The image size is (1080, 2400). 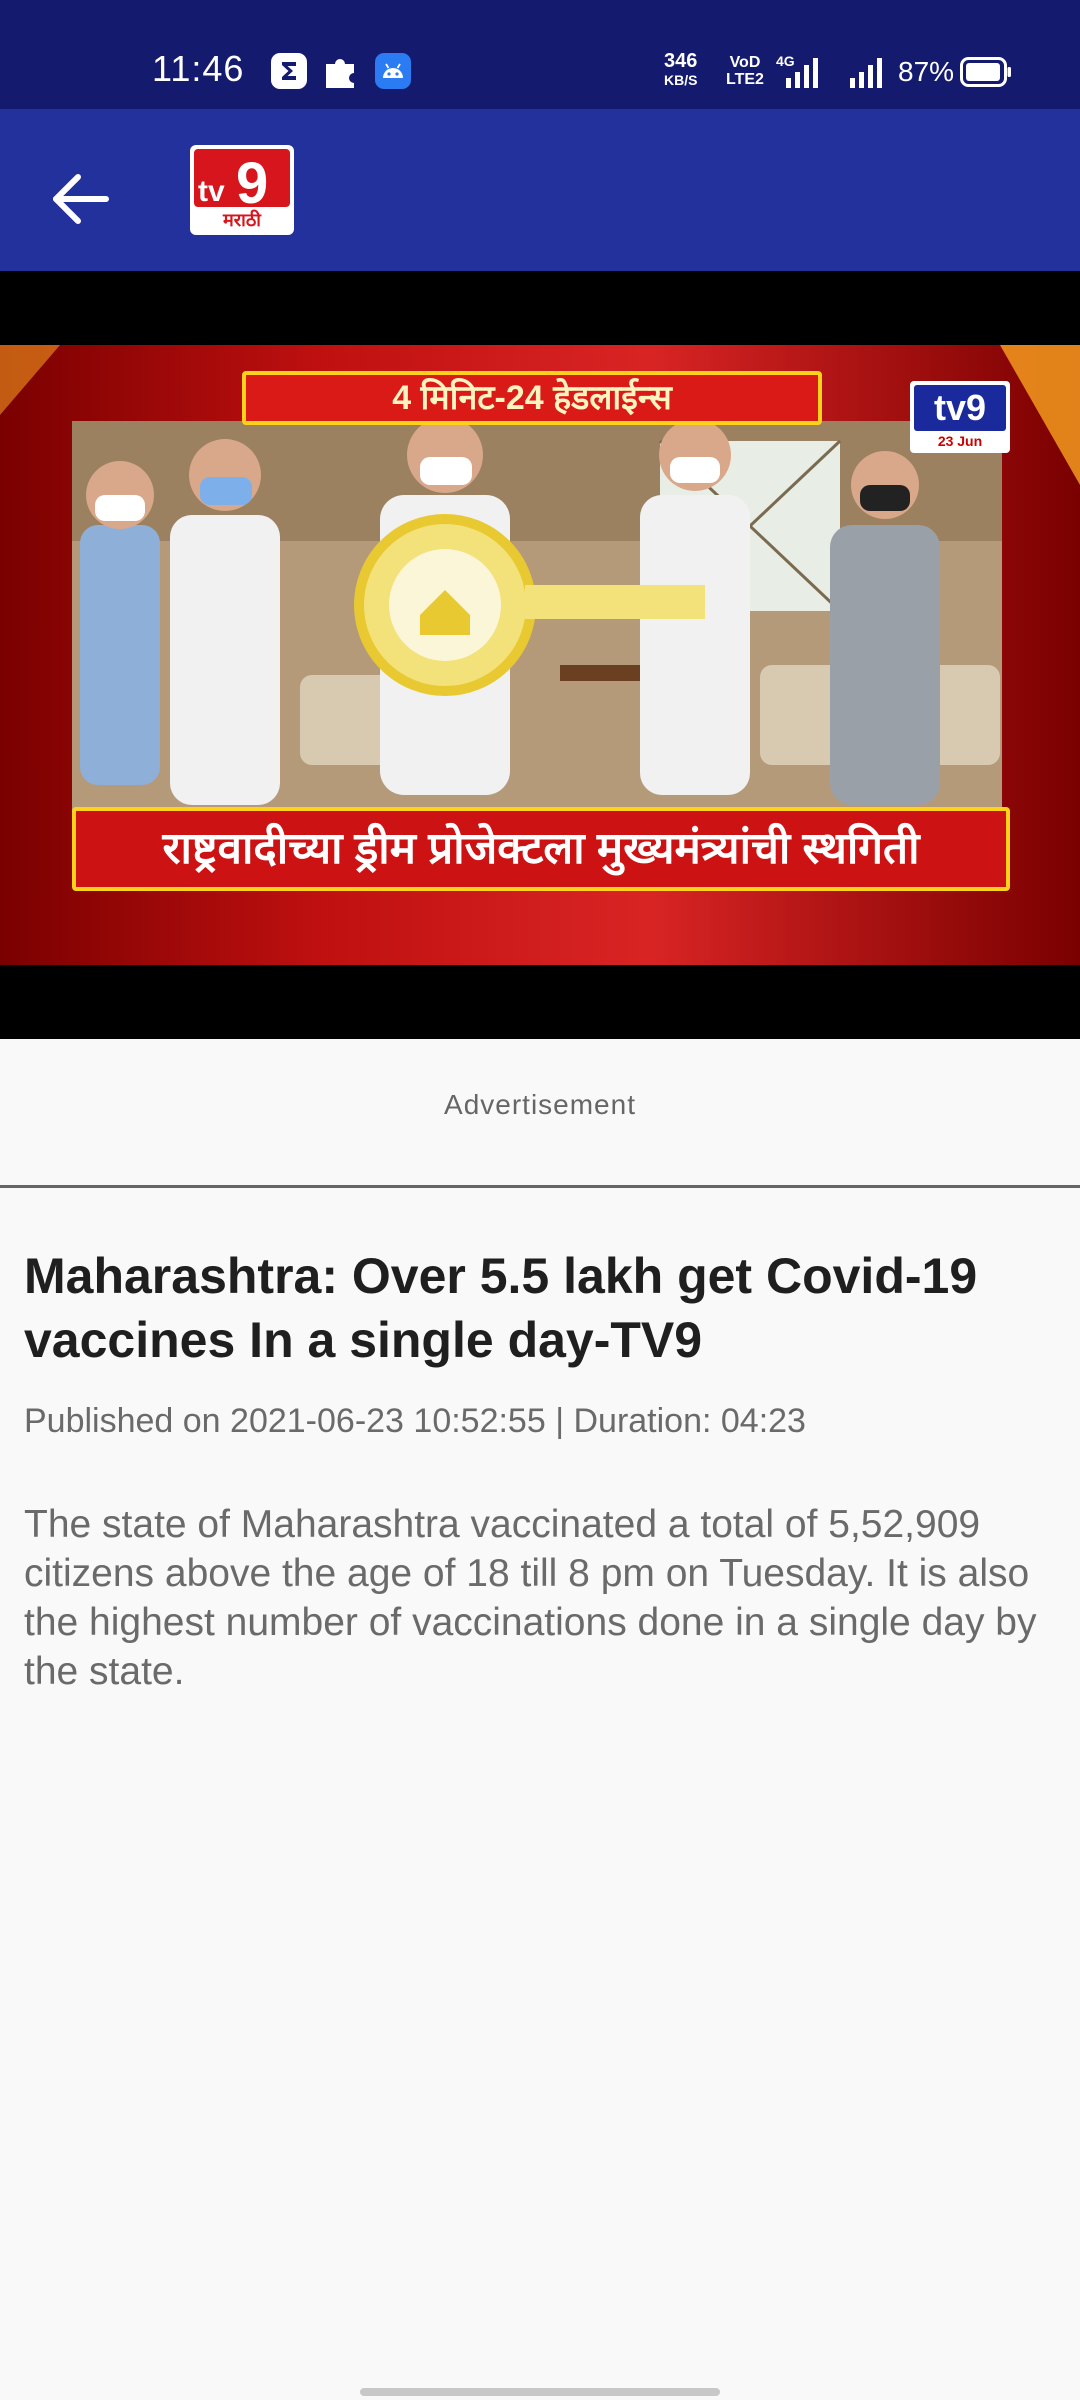 What do you see at coordinates (242, 220) in the screenshot?
I see `logo-subtext: मराठी` at bounding box center [242, 220].